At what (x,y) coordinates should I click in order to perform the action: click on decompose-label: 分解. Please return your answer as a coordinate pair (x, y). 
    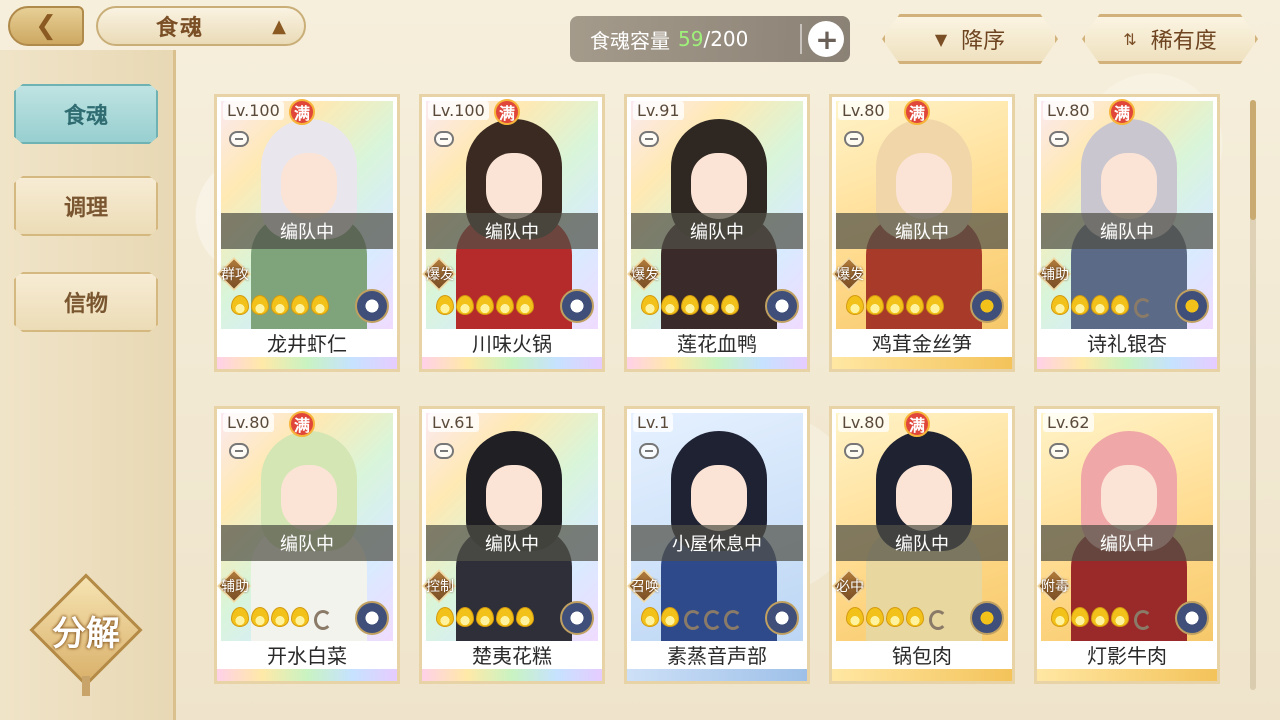
    Looking at the image, I should click on (86, 634).